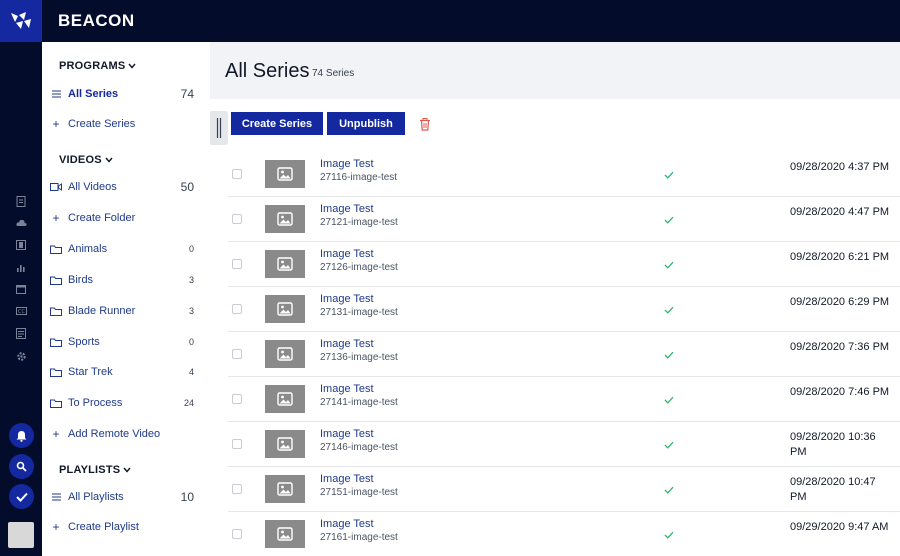  What do you see at coordinates (102, 311) in the screenshot?
I see `sidebar-item-label: Blade Runner` at bounding box center [102, 311].